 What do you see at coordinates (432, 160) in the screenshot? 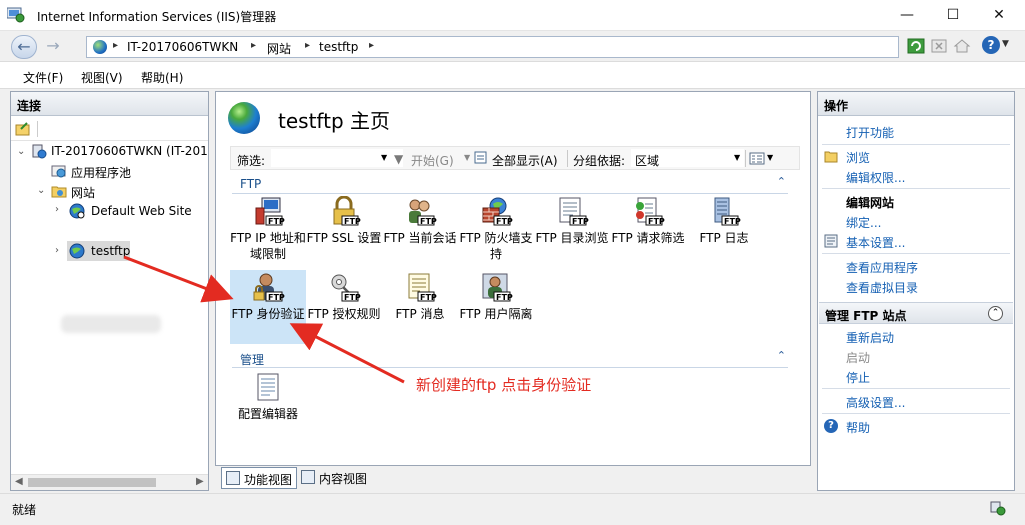
I see `start-button: 开始(G)` at bounding box center [432, 160].